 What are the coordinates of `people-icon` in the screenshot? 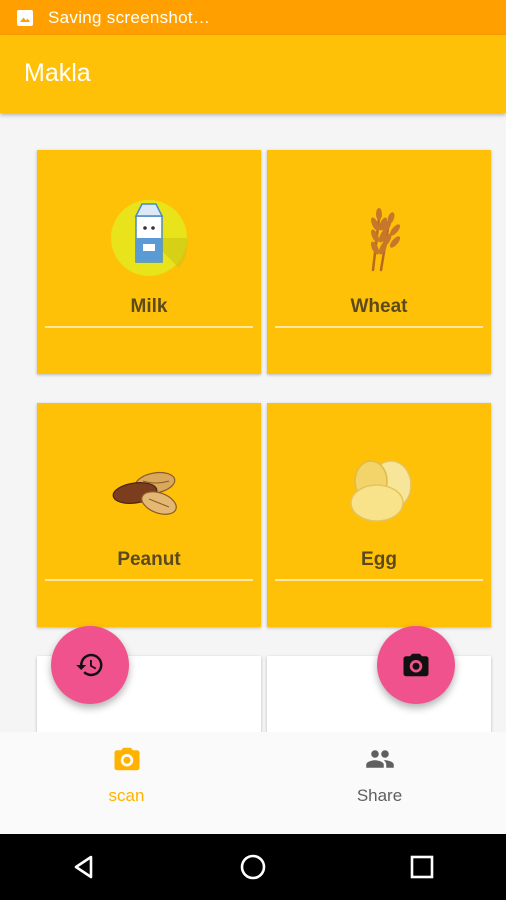 It's located at (379, 759).